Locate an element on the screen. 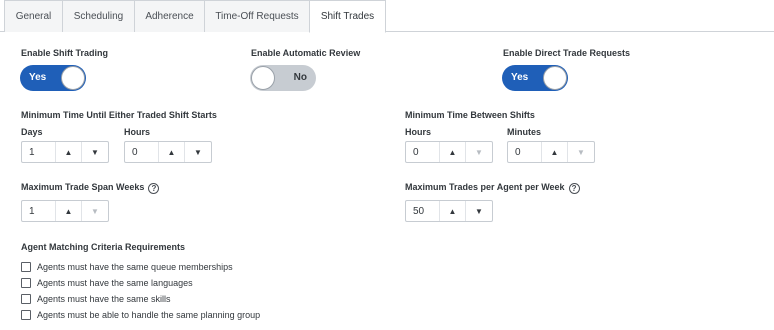 This screenshot has height=330, width=774. max-trades-stepper: 50 ▲ ▼ is located at coordinates (449, 211).